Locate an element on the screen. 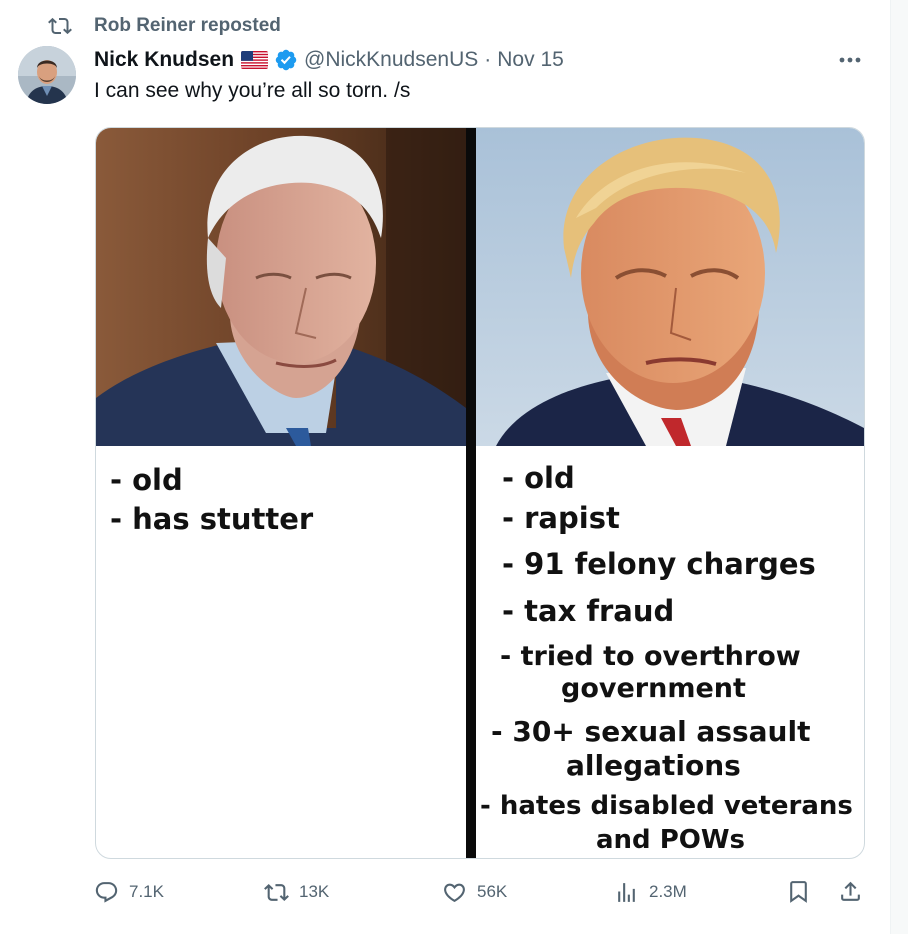  us-flag-icon is located at coordinates (255, 60).